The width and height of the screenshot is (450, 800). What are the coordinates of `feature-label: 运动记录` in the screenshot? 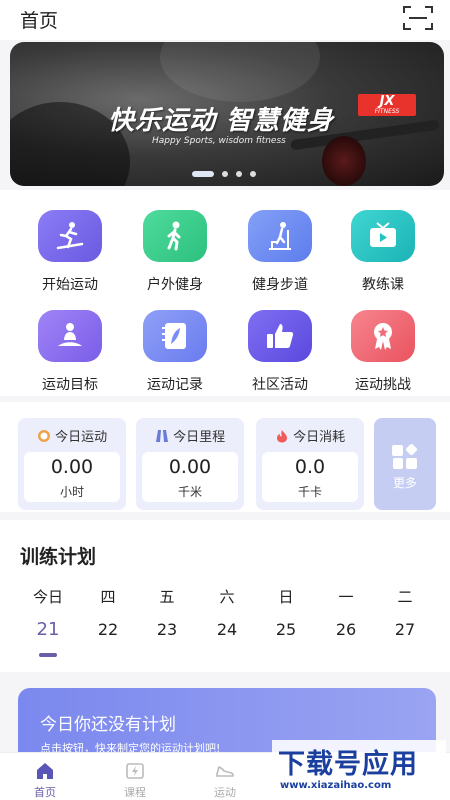 It's located at (175, 385).